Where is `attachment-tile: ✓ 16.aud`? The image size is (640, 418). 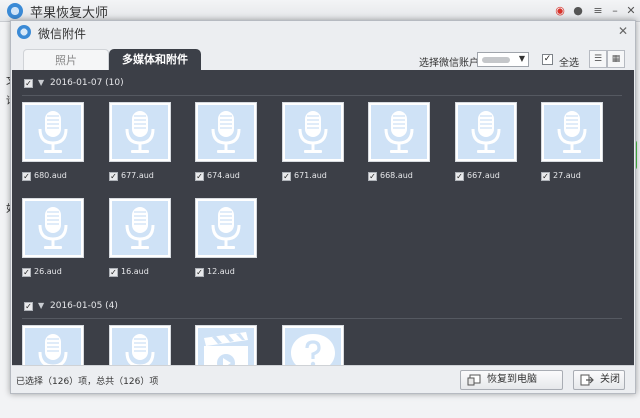
attachment-tile: ✓ 16.aud is located at coordinates (141, 238).